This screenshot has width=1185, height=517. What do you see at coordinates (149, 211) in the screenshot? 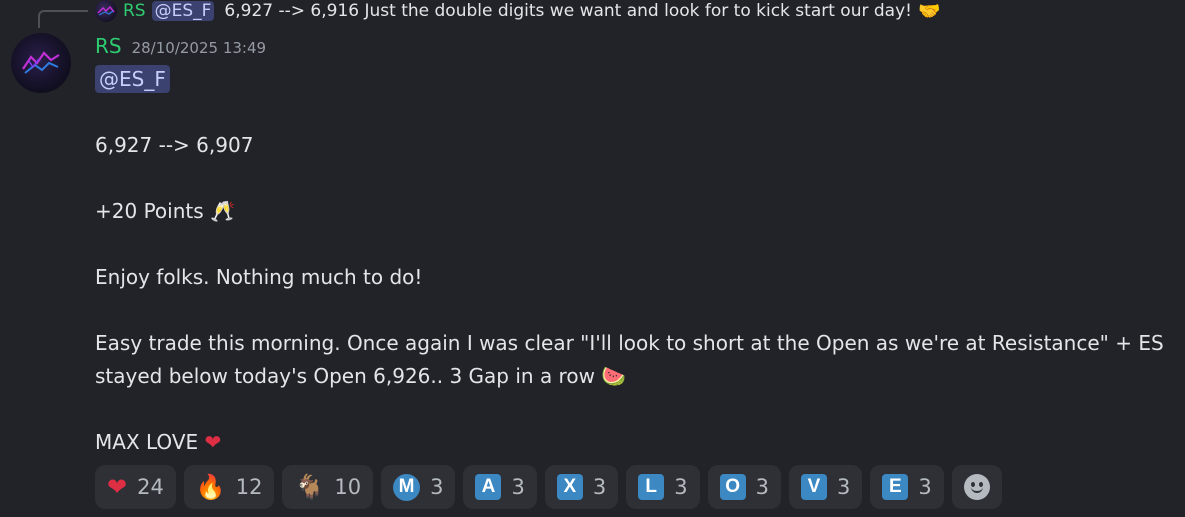
I see `points-text: +20 Points` at bounding box center [149, 211].